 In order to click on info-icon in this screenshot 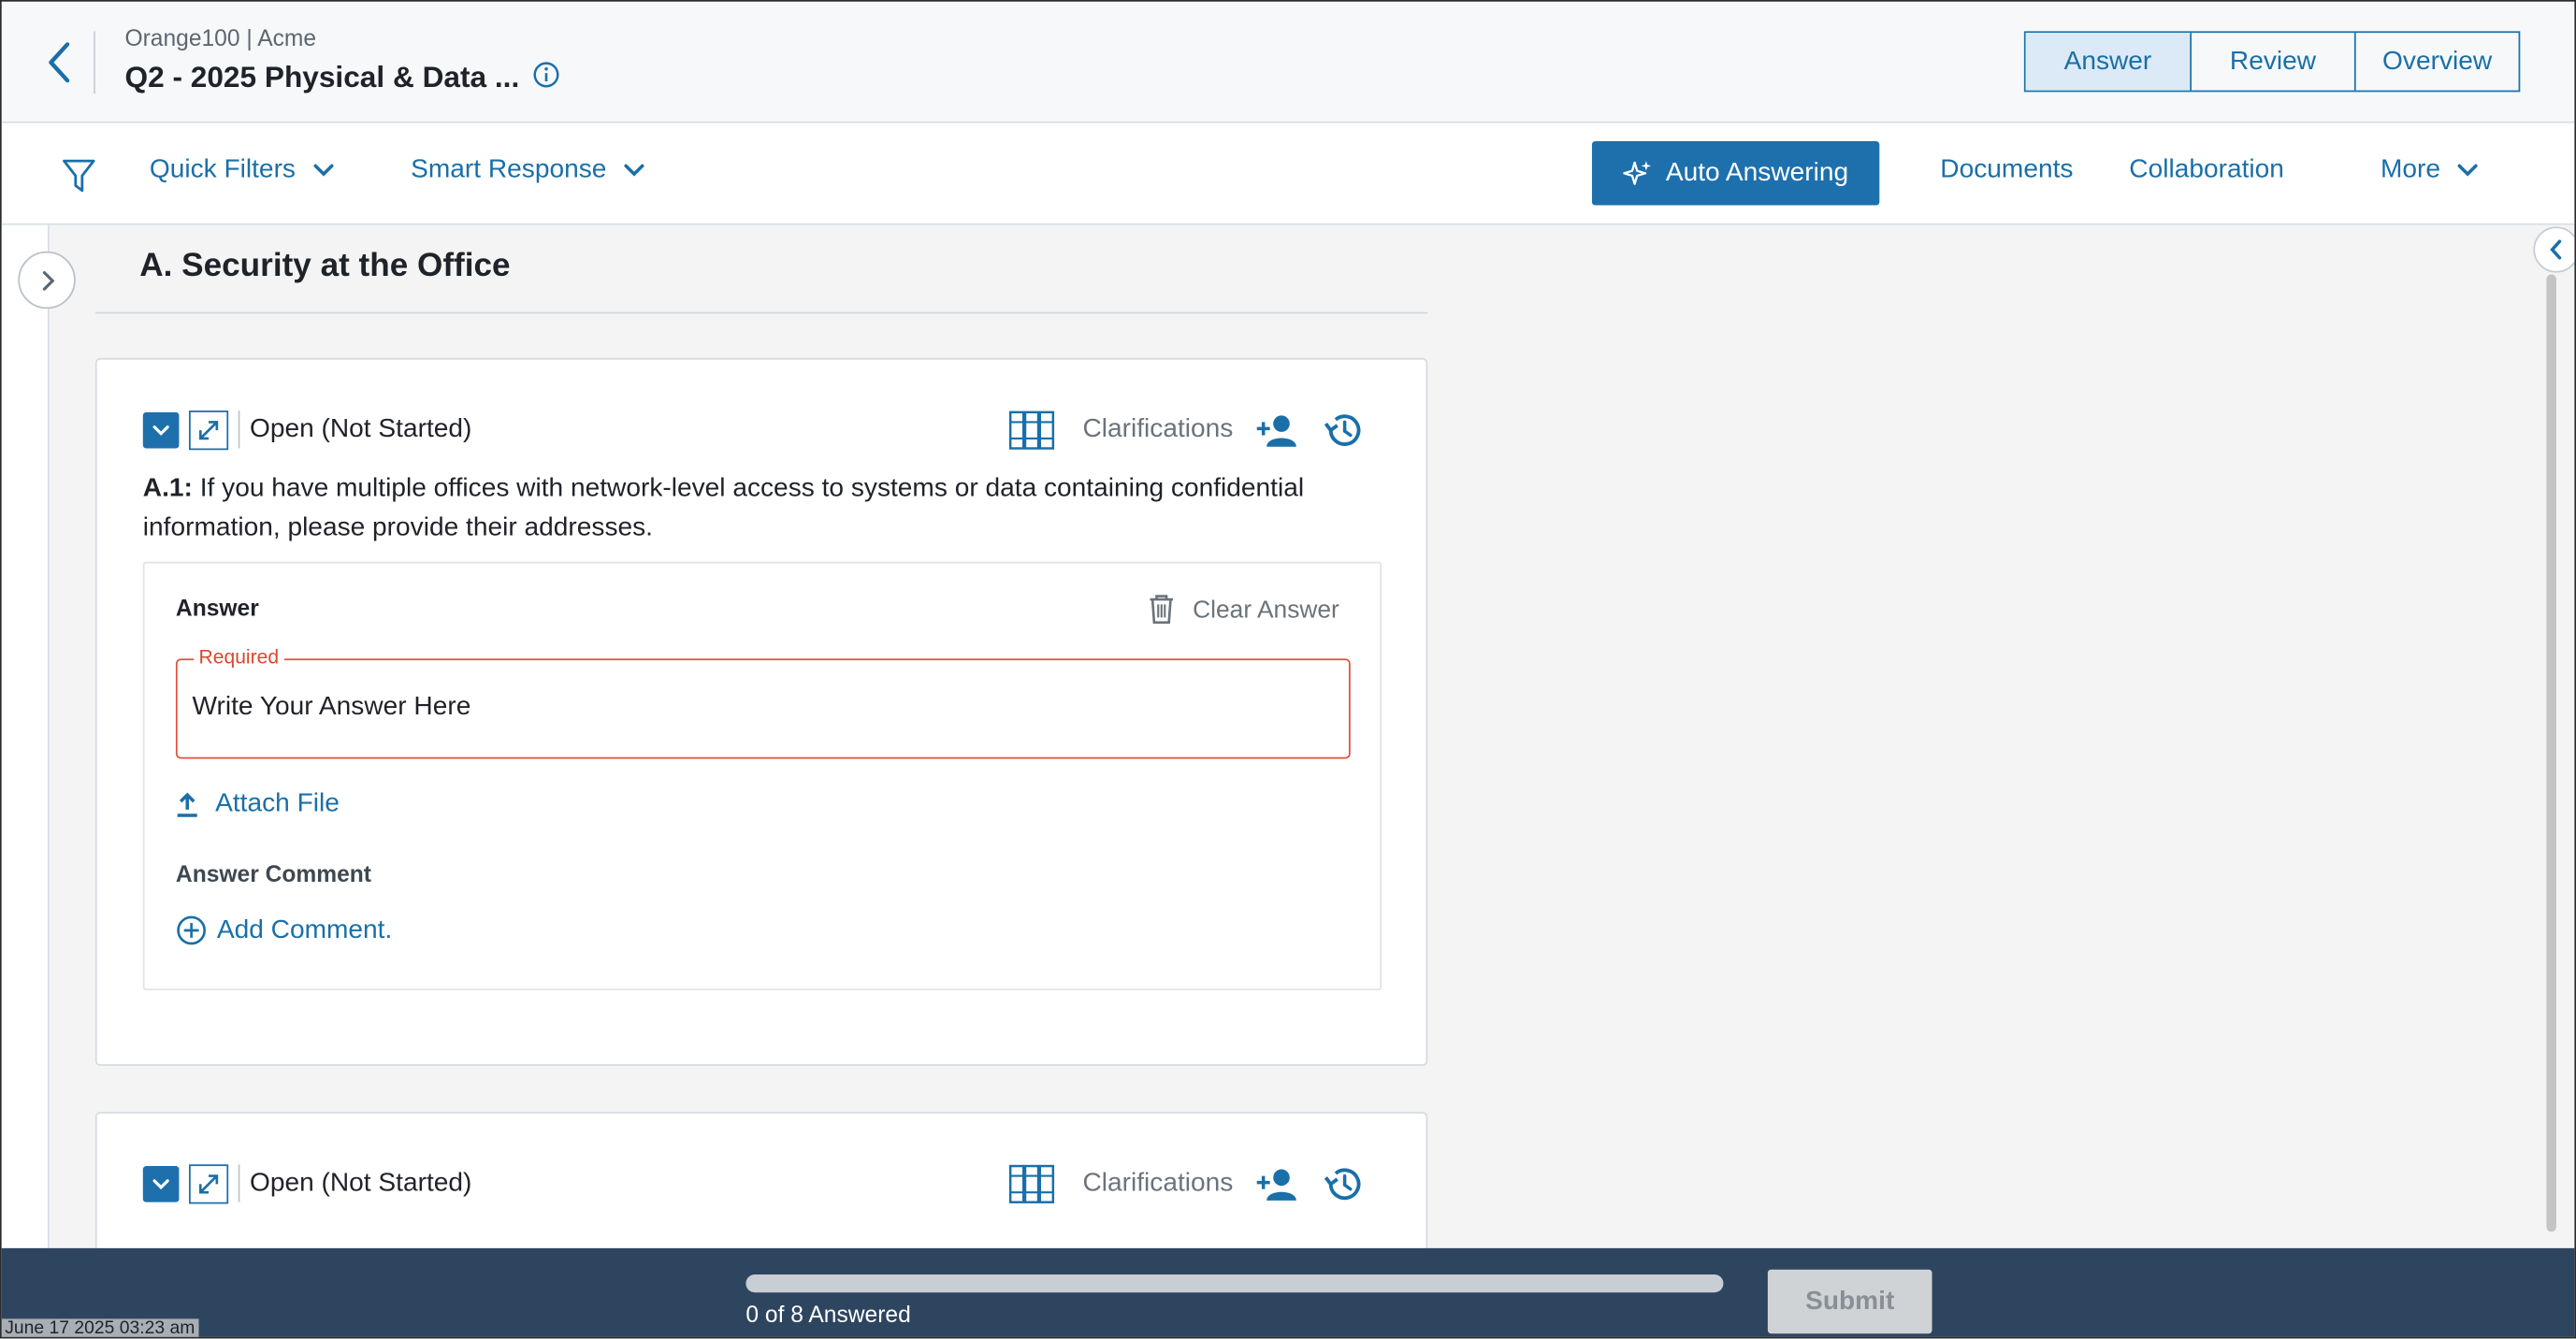, I will do `click(546, 75)`.